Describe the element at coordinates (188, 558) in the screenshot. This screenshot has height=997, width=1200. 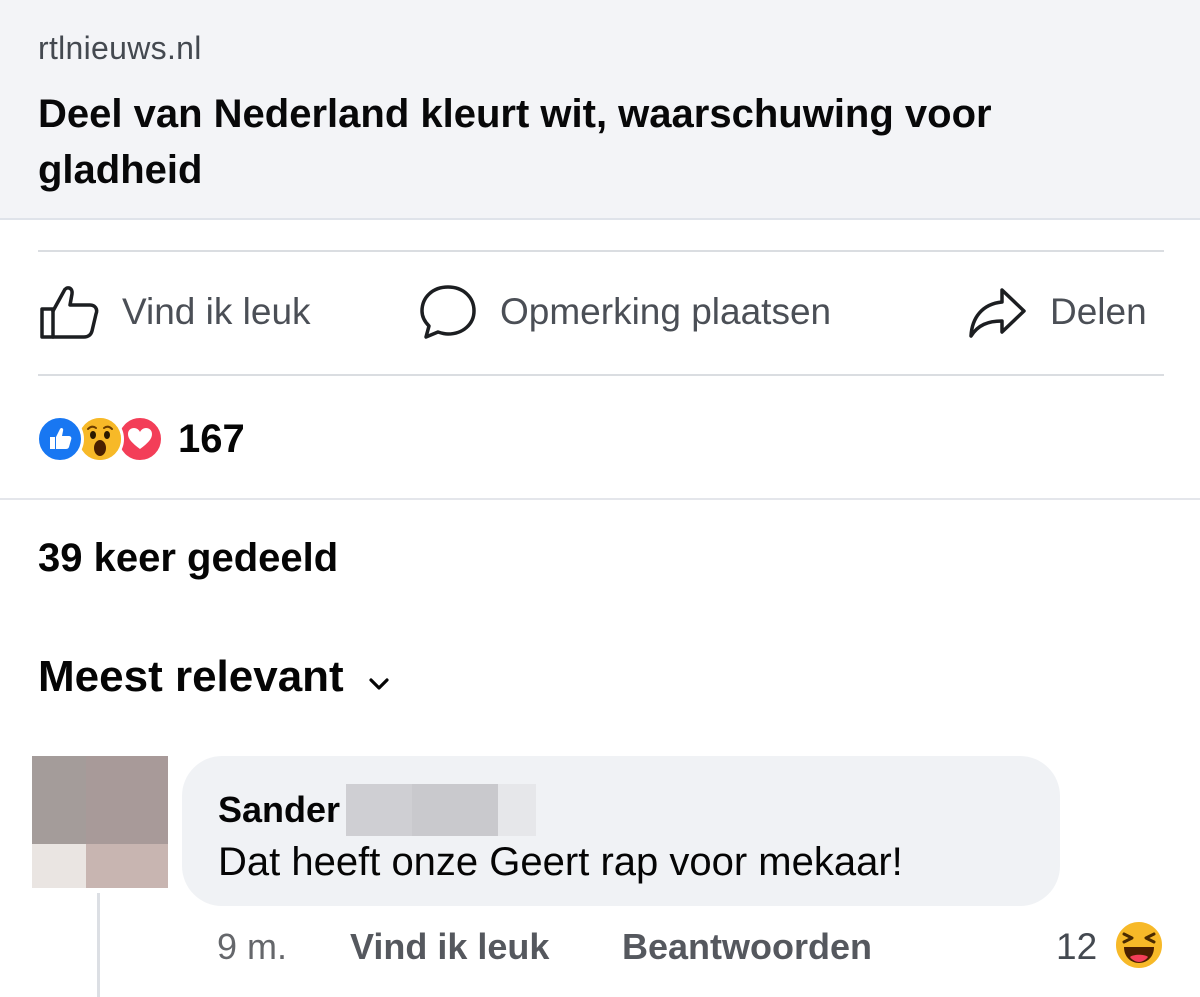
I see `share-count: 39 keer gedeeld` at that location.